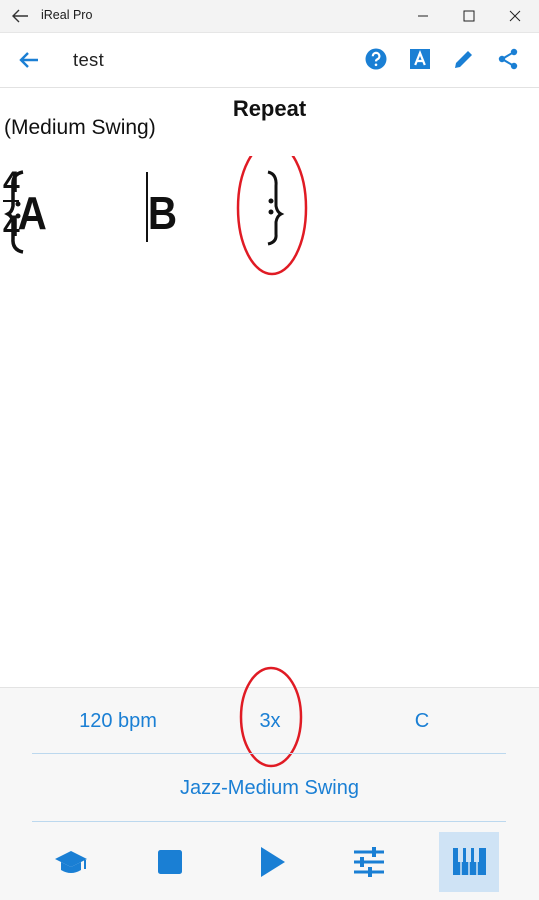  I want to click on measure-row: 4 4 A B, so click(155, 216).